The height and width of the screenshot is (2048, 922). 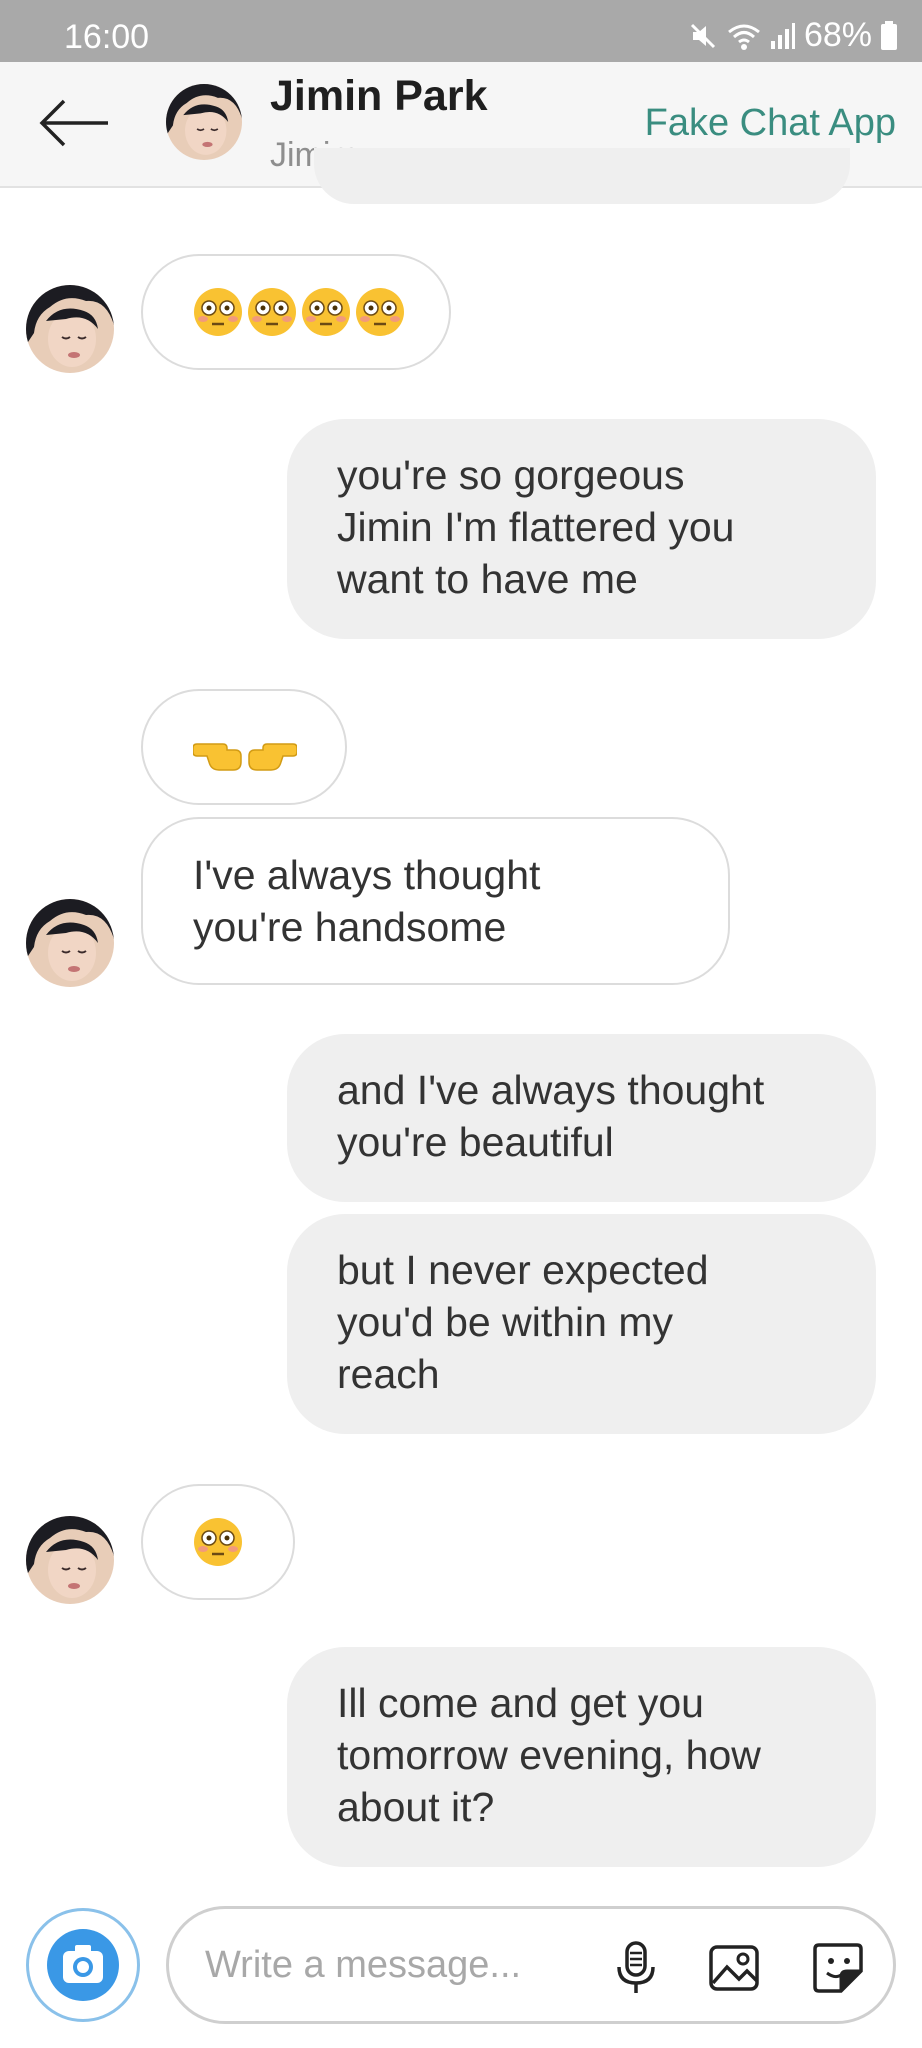 What do you see at coordinates (461, 31) in the screenshot?
I see `status-bar: 16:00 68%` at bounding box center [461, 31].